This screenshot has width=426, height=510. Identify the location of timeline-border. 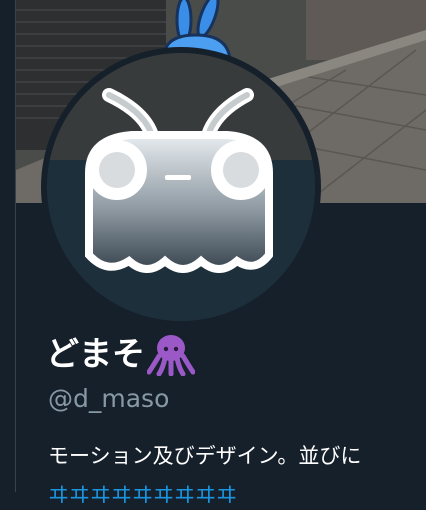
(8, 246).